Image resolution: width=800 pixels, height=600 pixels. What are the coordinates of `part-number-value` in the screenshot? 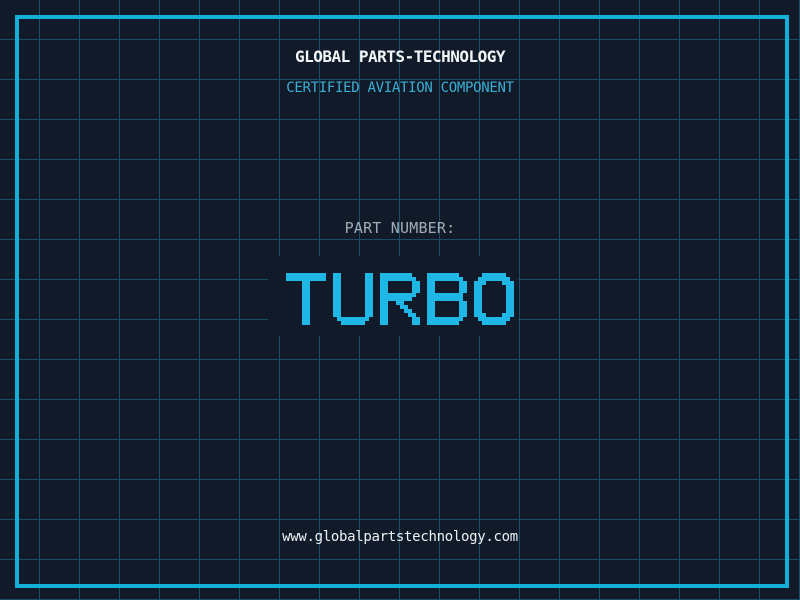 It's located at (400, 299).